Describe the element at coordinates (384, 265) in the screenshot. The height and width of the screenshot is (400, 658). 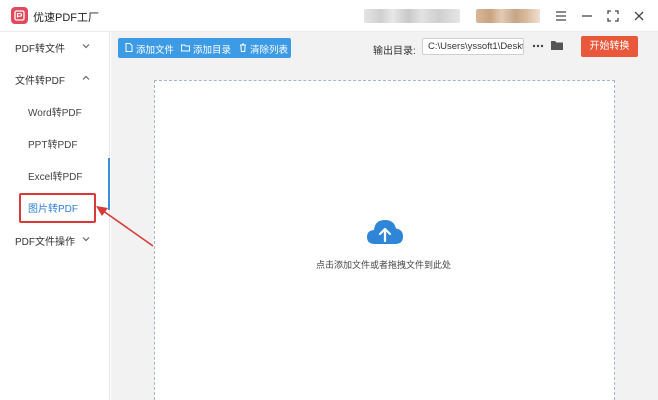
I see `drop-zone-hint: 点击添加文件或者拖拽文件到此处` at that location.